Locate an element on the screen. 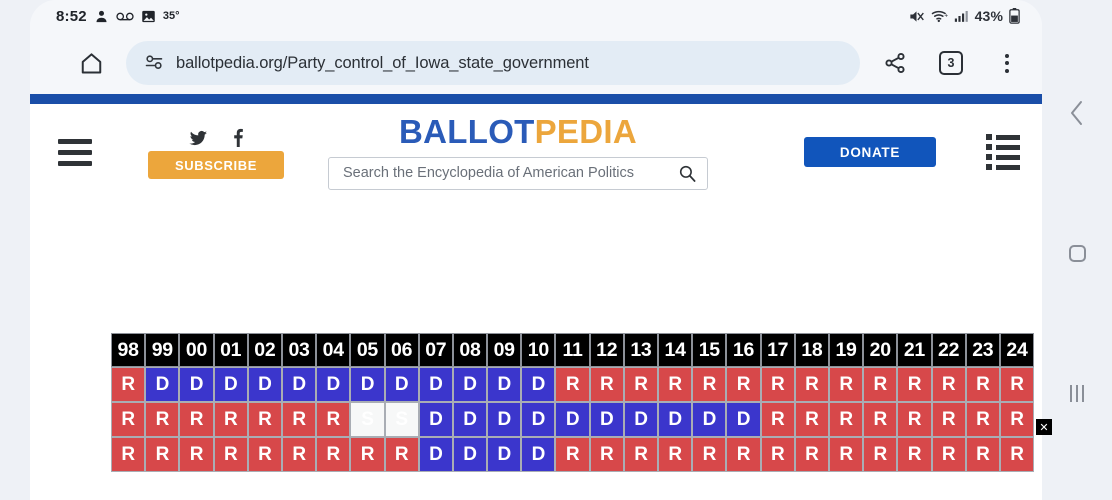  signal-icon is located at coordinates (961, 16).